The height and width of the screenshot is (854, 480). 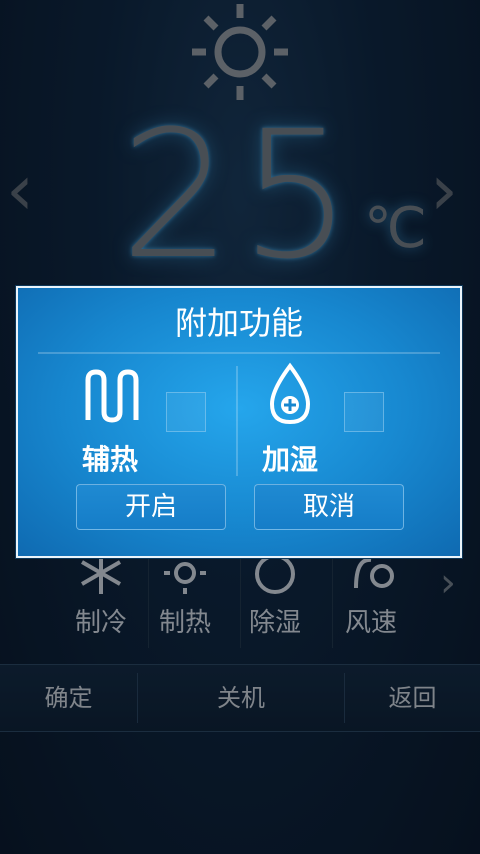 What do you see at coordinates (112, 396) in the screenshot?
I see `heater-icon` at bounding box center [112, 396].